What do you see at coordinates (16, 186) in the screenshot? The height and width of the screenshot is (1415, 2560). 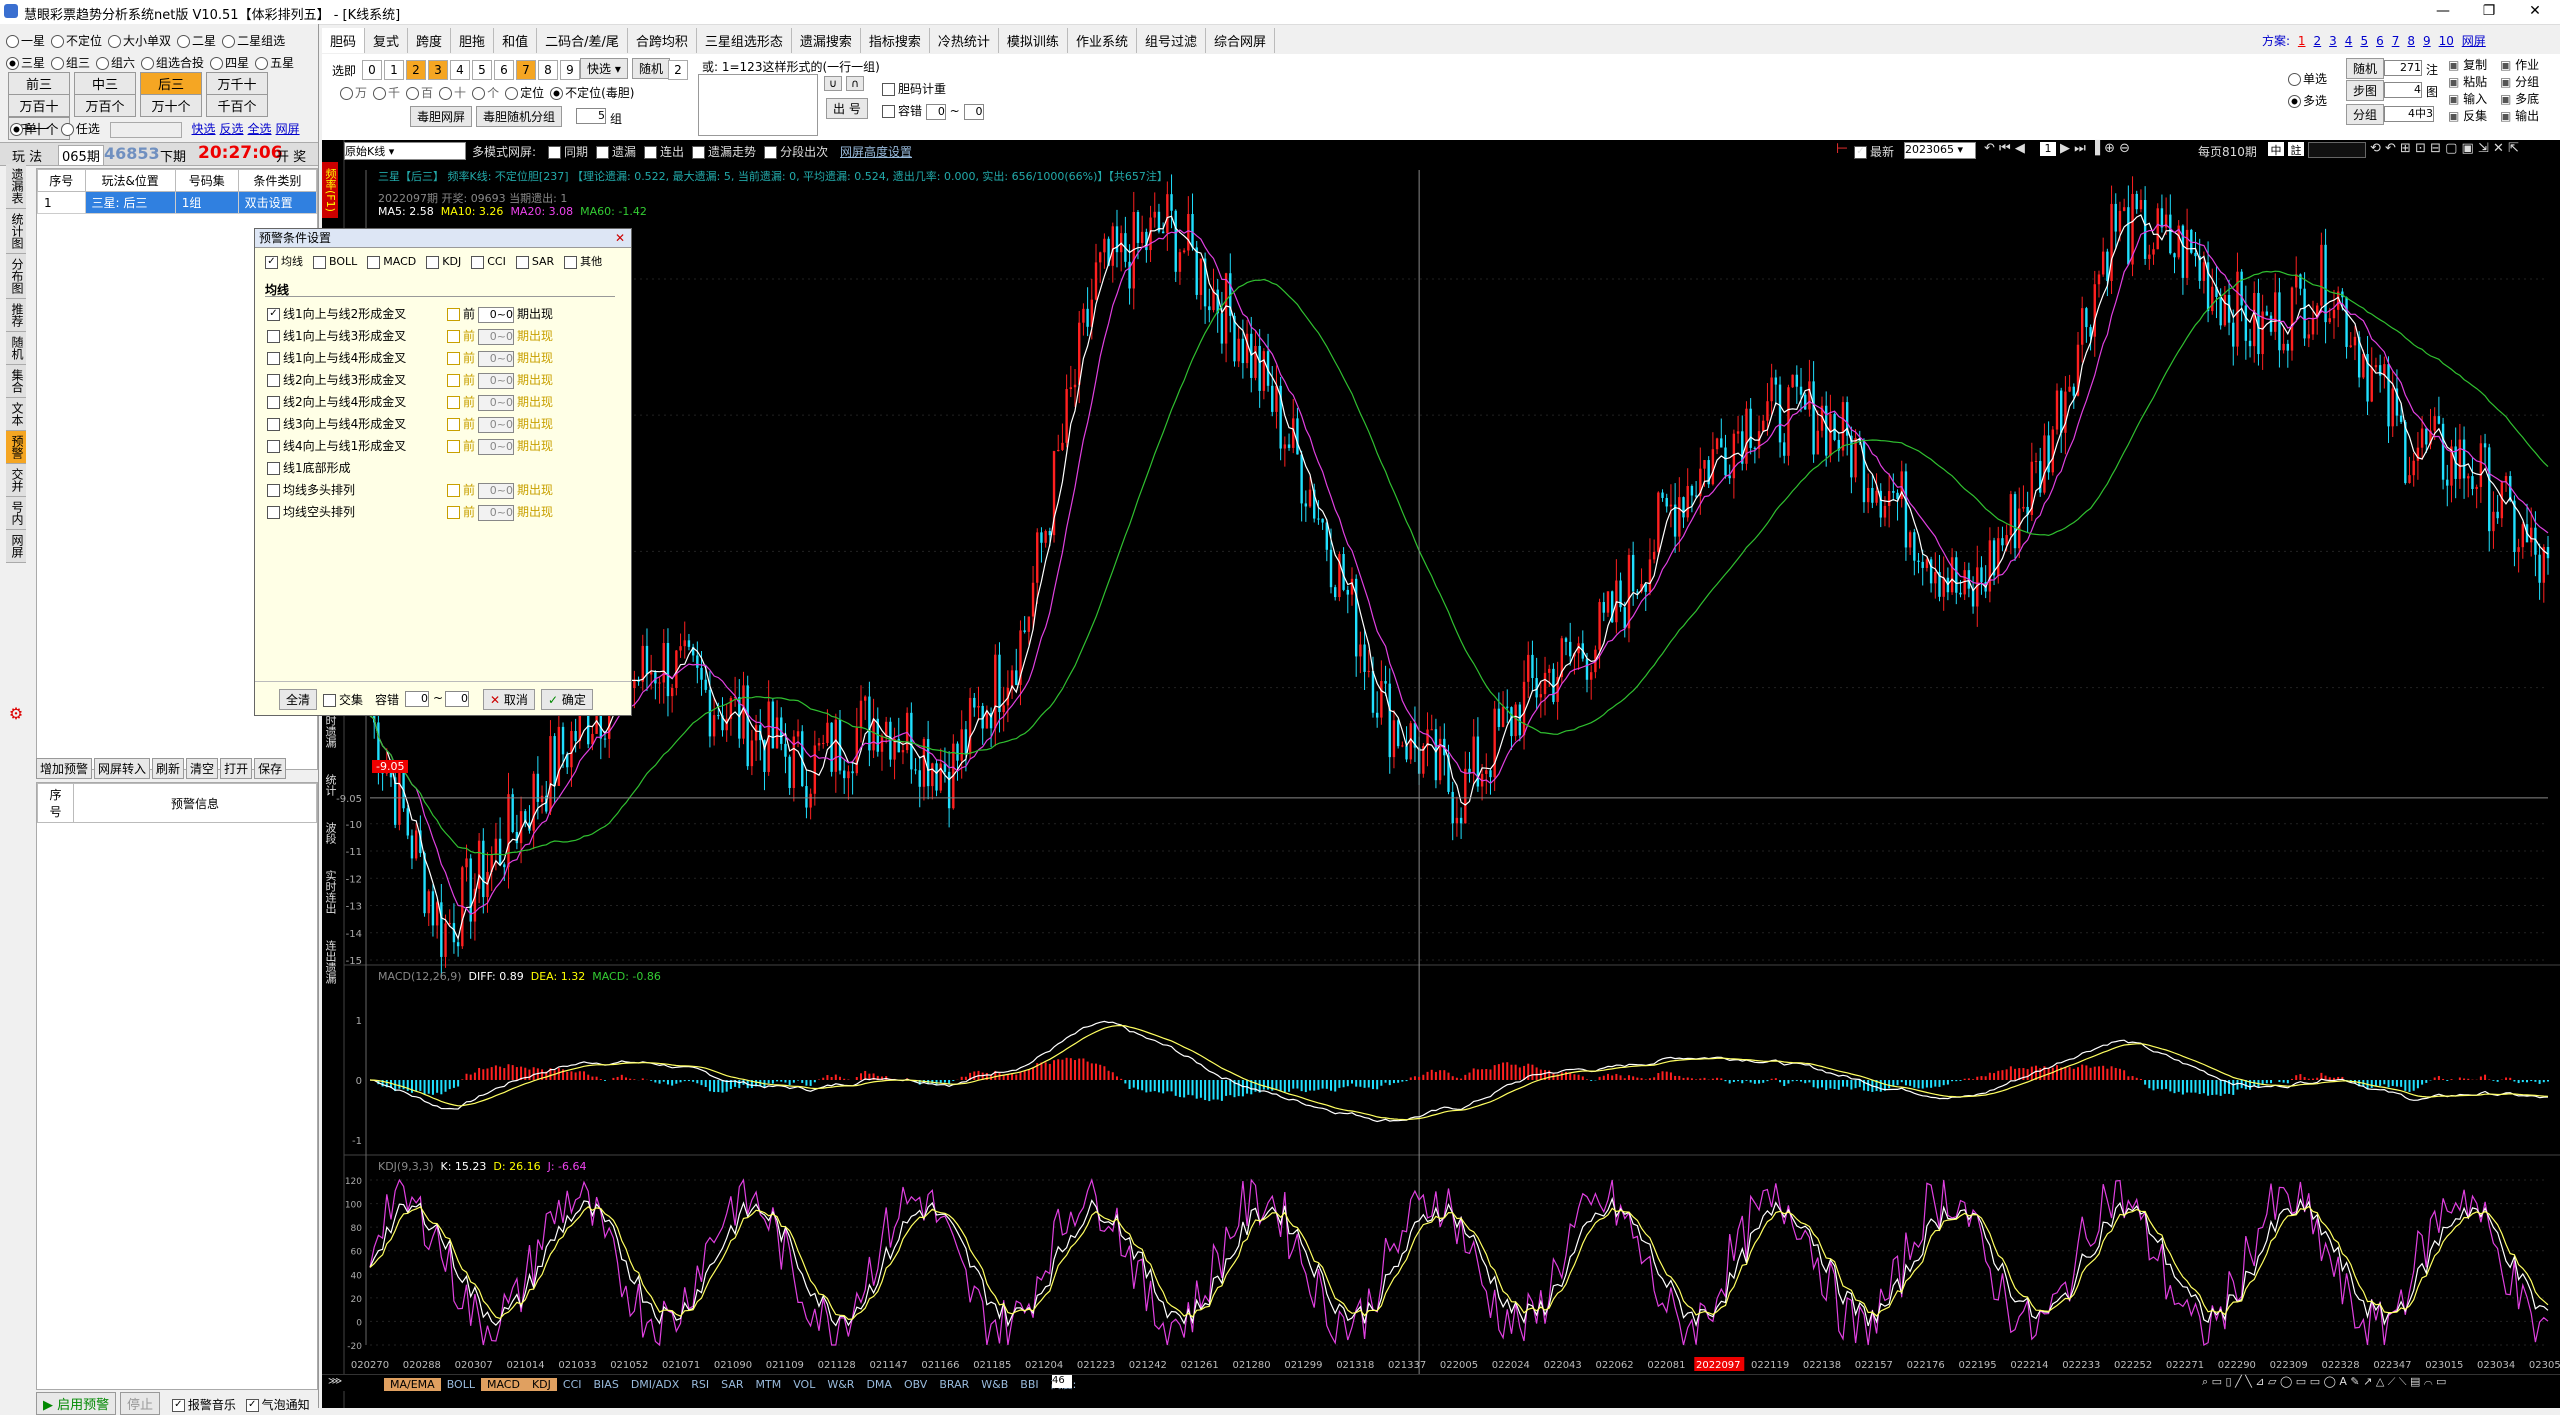 I see `side-tab-0: 遗漏表` at bounding box center [16, 186].